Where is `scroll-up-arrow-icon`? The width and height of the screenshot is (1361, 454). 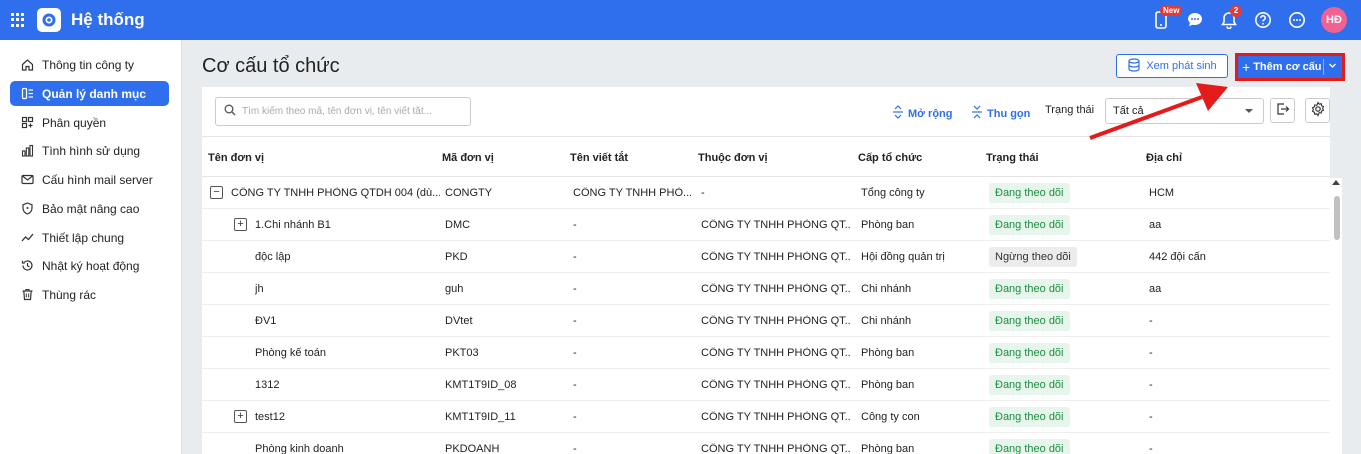
scroll-up-arrow-icon is located at coordinates (1336, 182).